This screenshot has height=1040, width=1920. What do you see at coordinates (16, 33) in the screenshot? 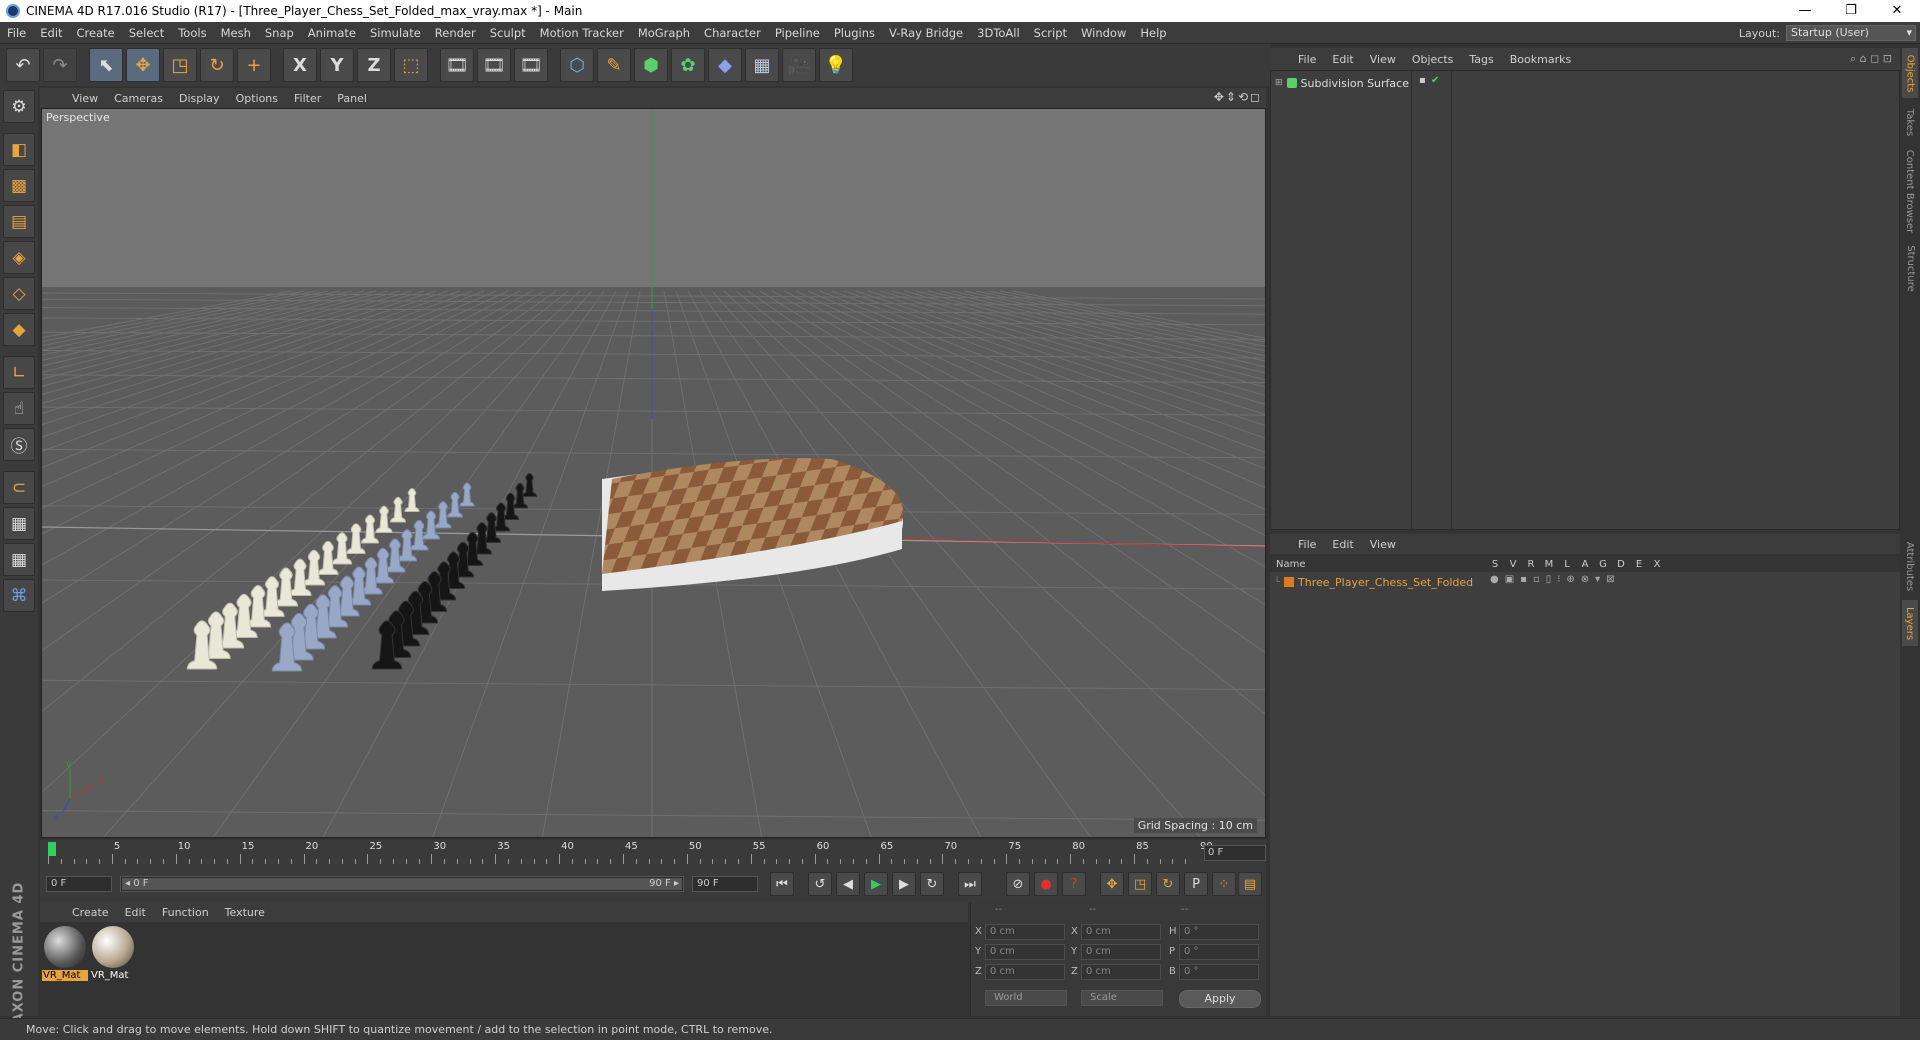
I see `menu-file: File` at bounding box center [16, 33].